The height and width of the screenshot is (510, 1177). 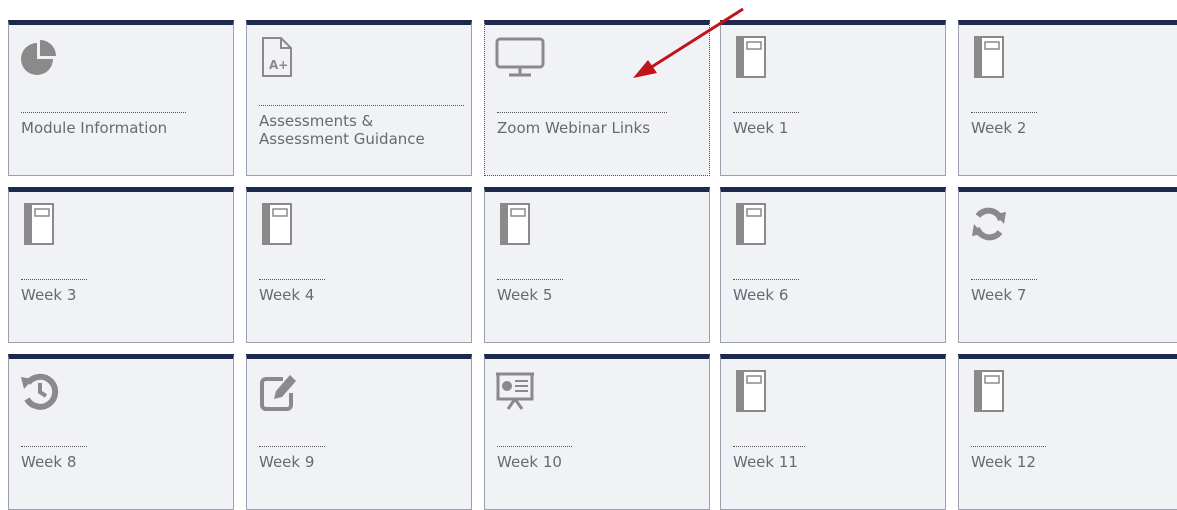 What do you see at coordinates (999, 295) in the screenshot?
I see `tile-label: Week 7` at bounding box center [999, 295].